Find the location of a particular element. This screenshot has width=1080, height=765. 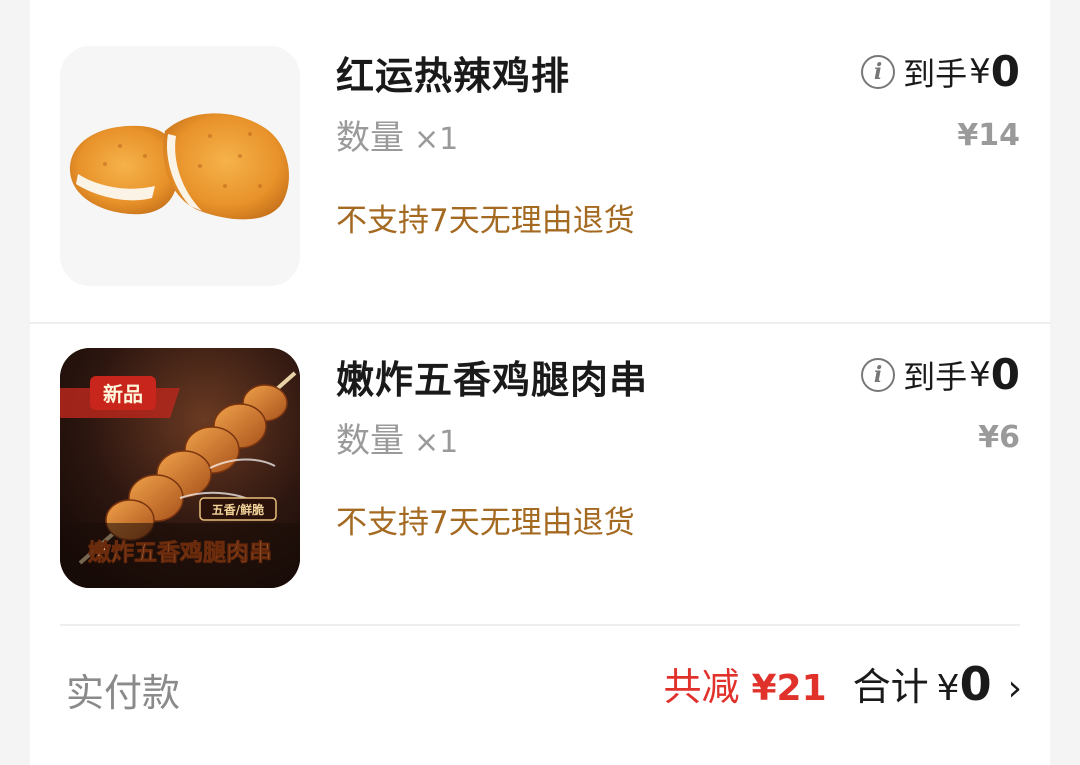

product-title: 嫩炸五香鸡腿肉串 is located at coordinates (492, 376).